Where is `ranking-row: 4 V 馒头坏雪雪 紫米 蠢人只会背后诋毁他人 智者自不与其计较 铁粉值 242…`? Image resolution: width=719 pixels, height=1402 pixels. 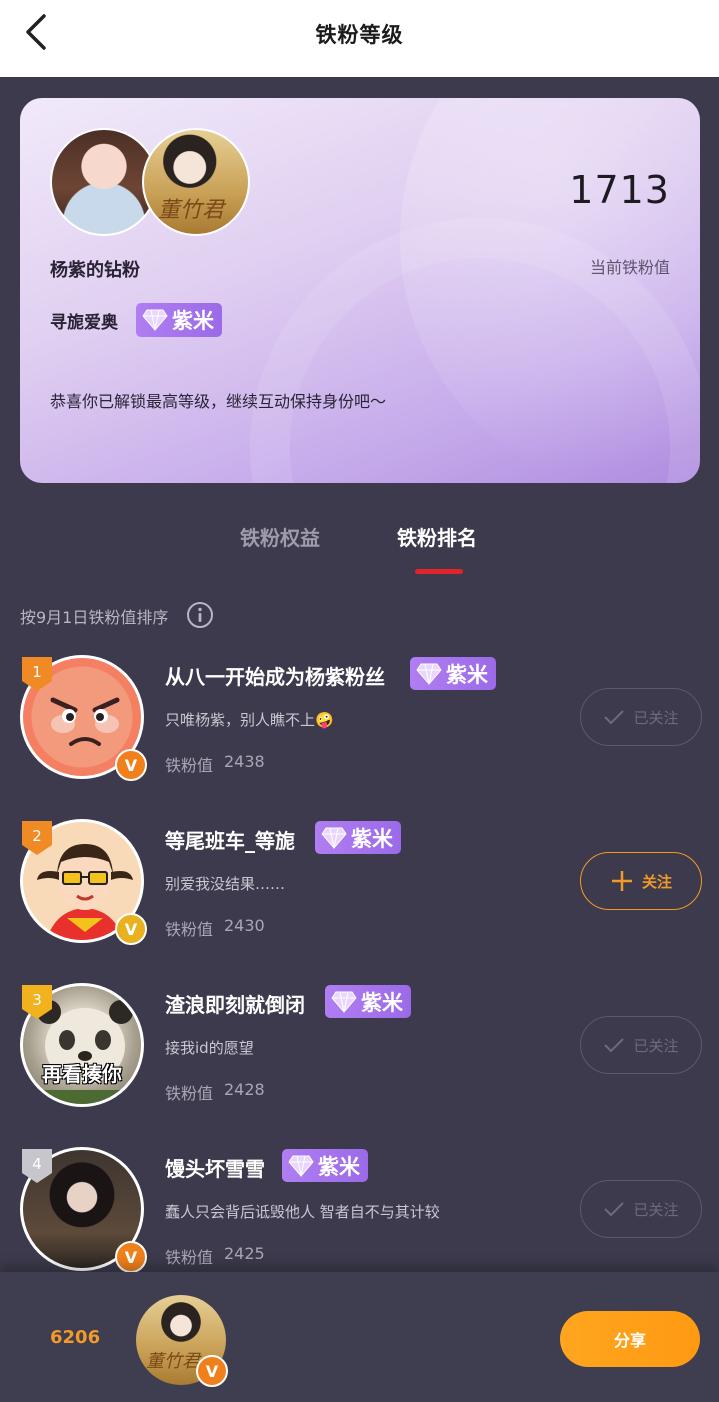
ranking-row: 4 V 馒头坏雪雪 紫米 蠢人只会背后诋毁他人 智者自不与其计较 铁粉值 242… is located at coordinates (359, 1217).